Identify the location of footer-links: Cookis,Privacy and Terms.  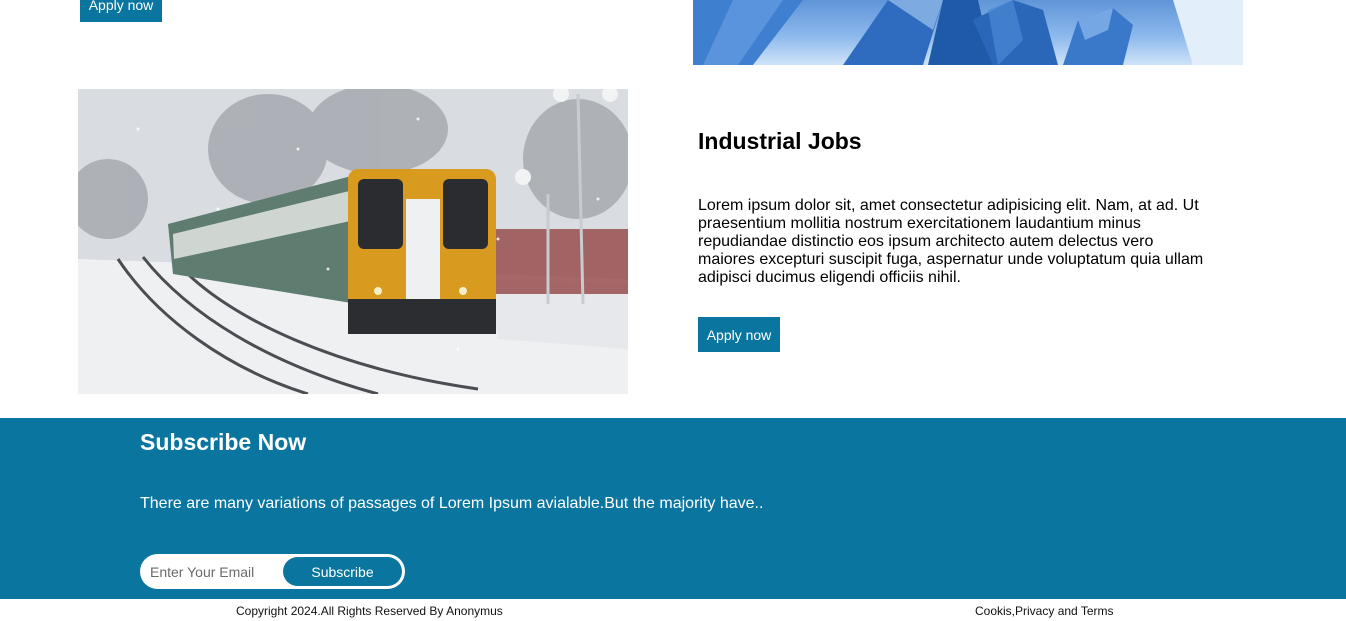
(1044, 611).